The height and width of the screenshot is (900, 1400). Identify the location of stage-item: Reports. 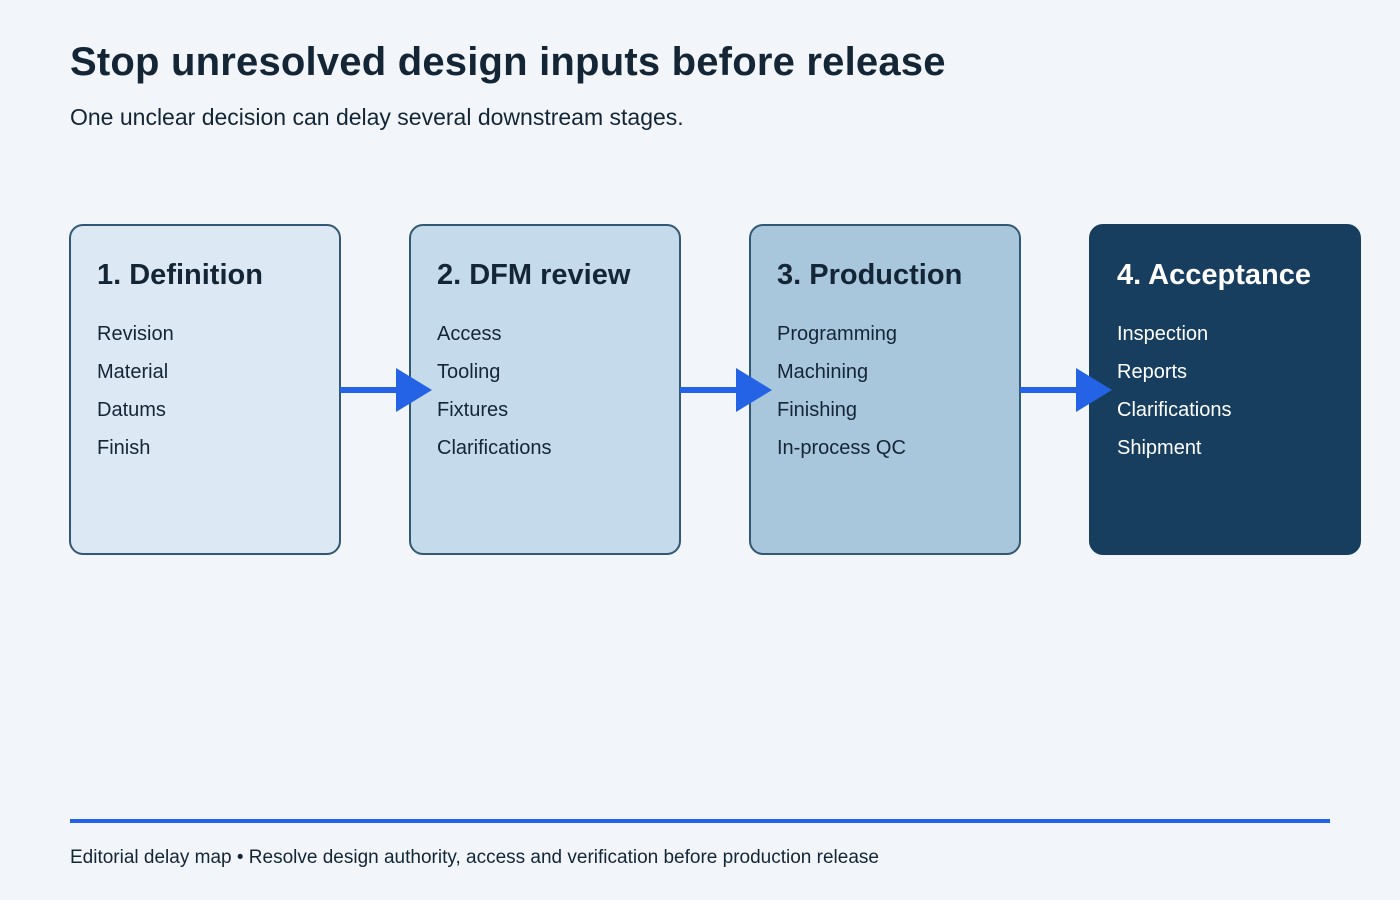
(1152, 372).